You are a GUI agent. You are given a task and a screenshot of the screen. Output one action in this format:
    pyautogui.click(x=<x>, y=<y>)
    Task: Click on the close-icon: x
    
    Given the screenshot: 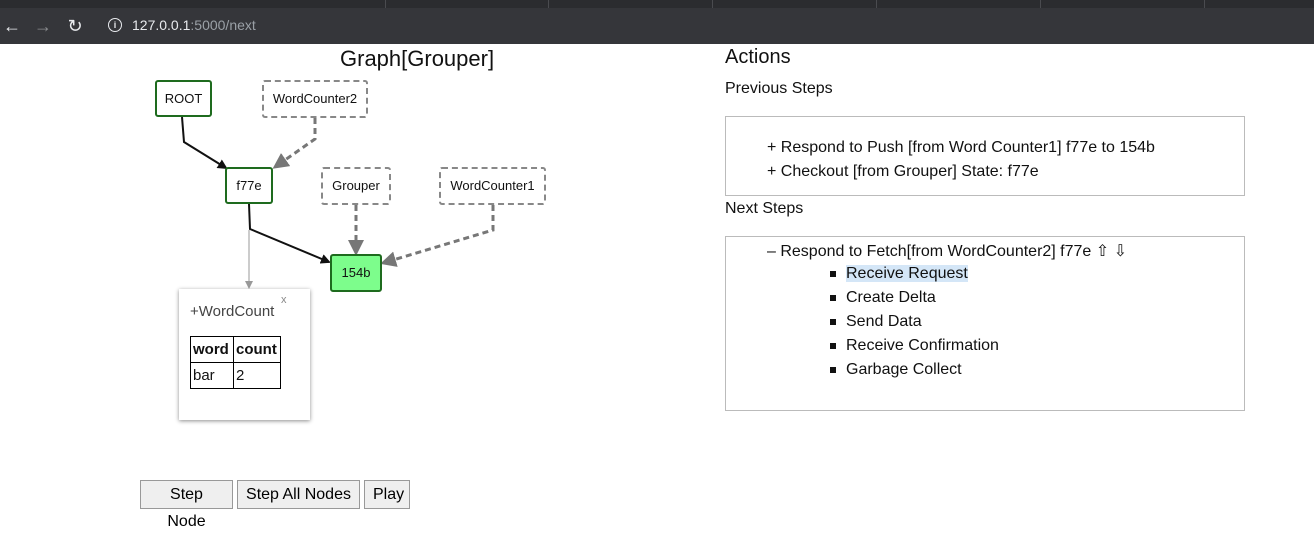 What is the action you would take?
    pyautogui.click(x=284, y=300)
    